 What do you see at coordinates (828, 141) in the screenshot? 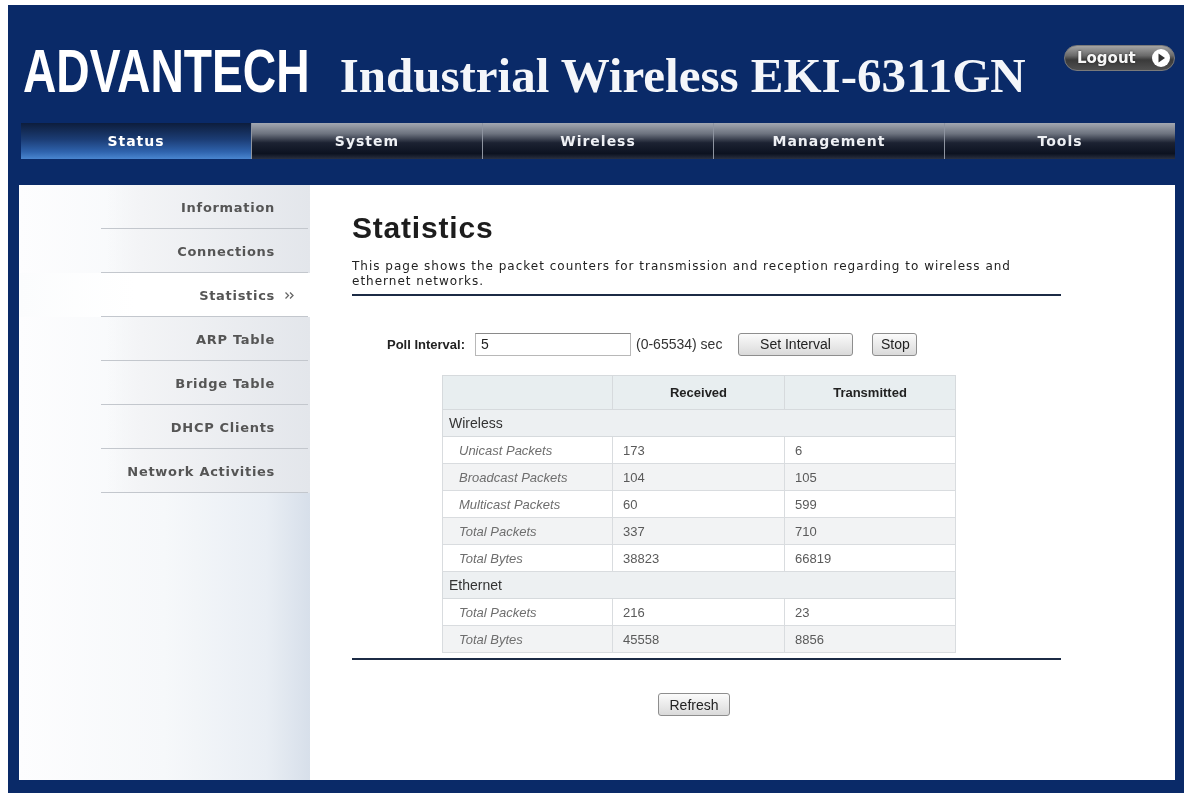
I see `nav-tab: Management` at bounding box center [828, 141].